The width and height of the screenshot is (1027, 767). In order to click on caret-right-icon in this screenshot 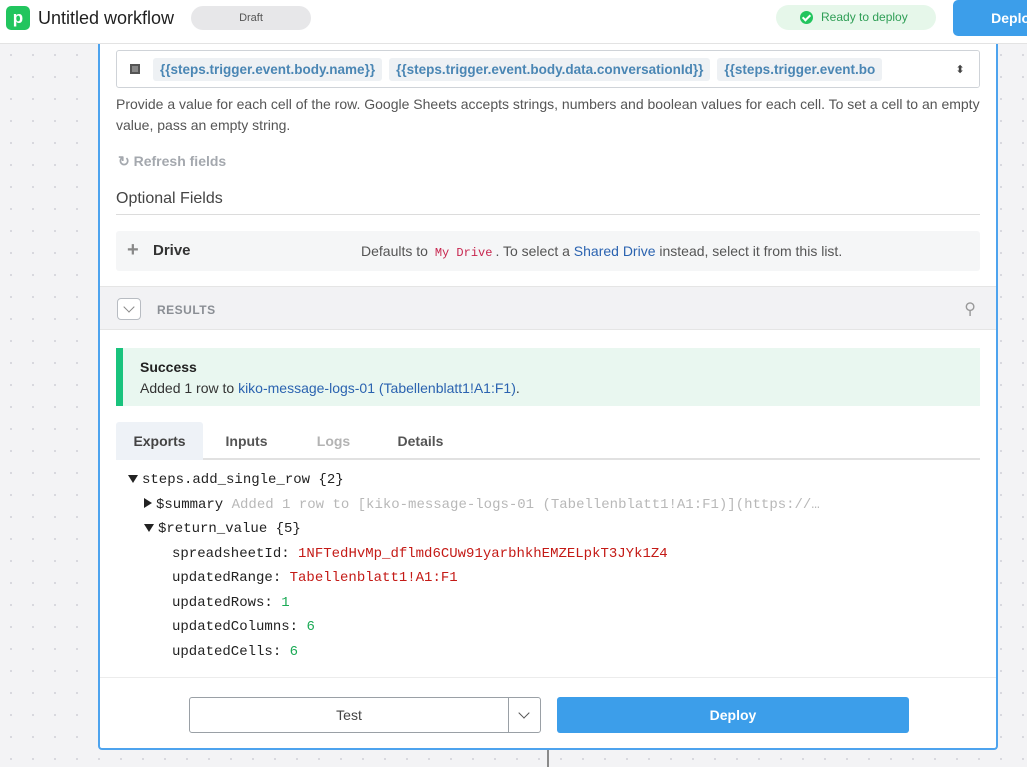, I will do `click(148, 503)`.